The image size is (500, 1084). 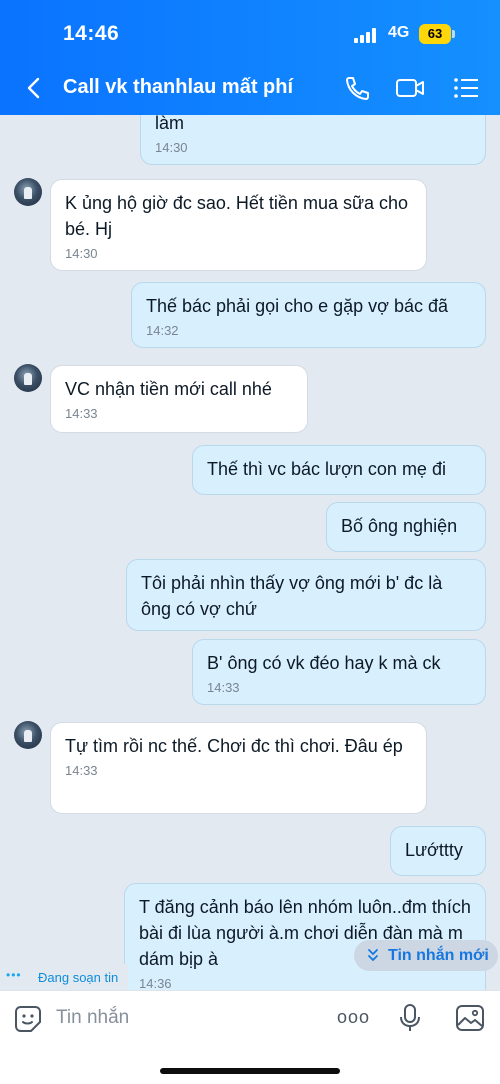 I want to click on message-bubble: làm 14:30, so click(x=313, y=140).